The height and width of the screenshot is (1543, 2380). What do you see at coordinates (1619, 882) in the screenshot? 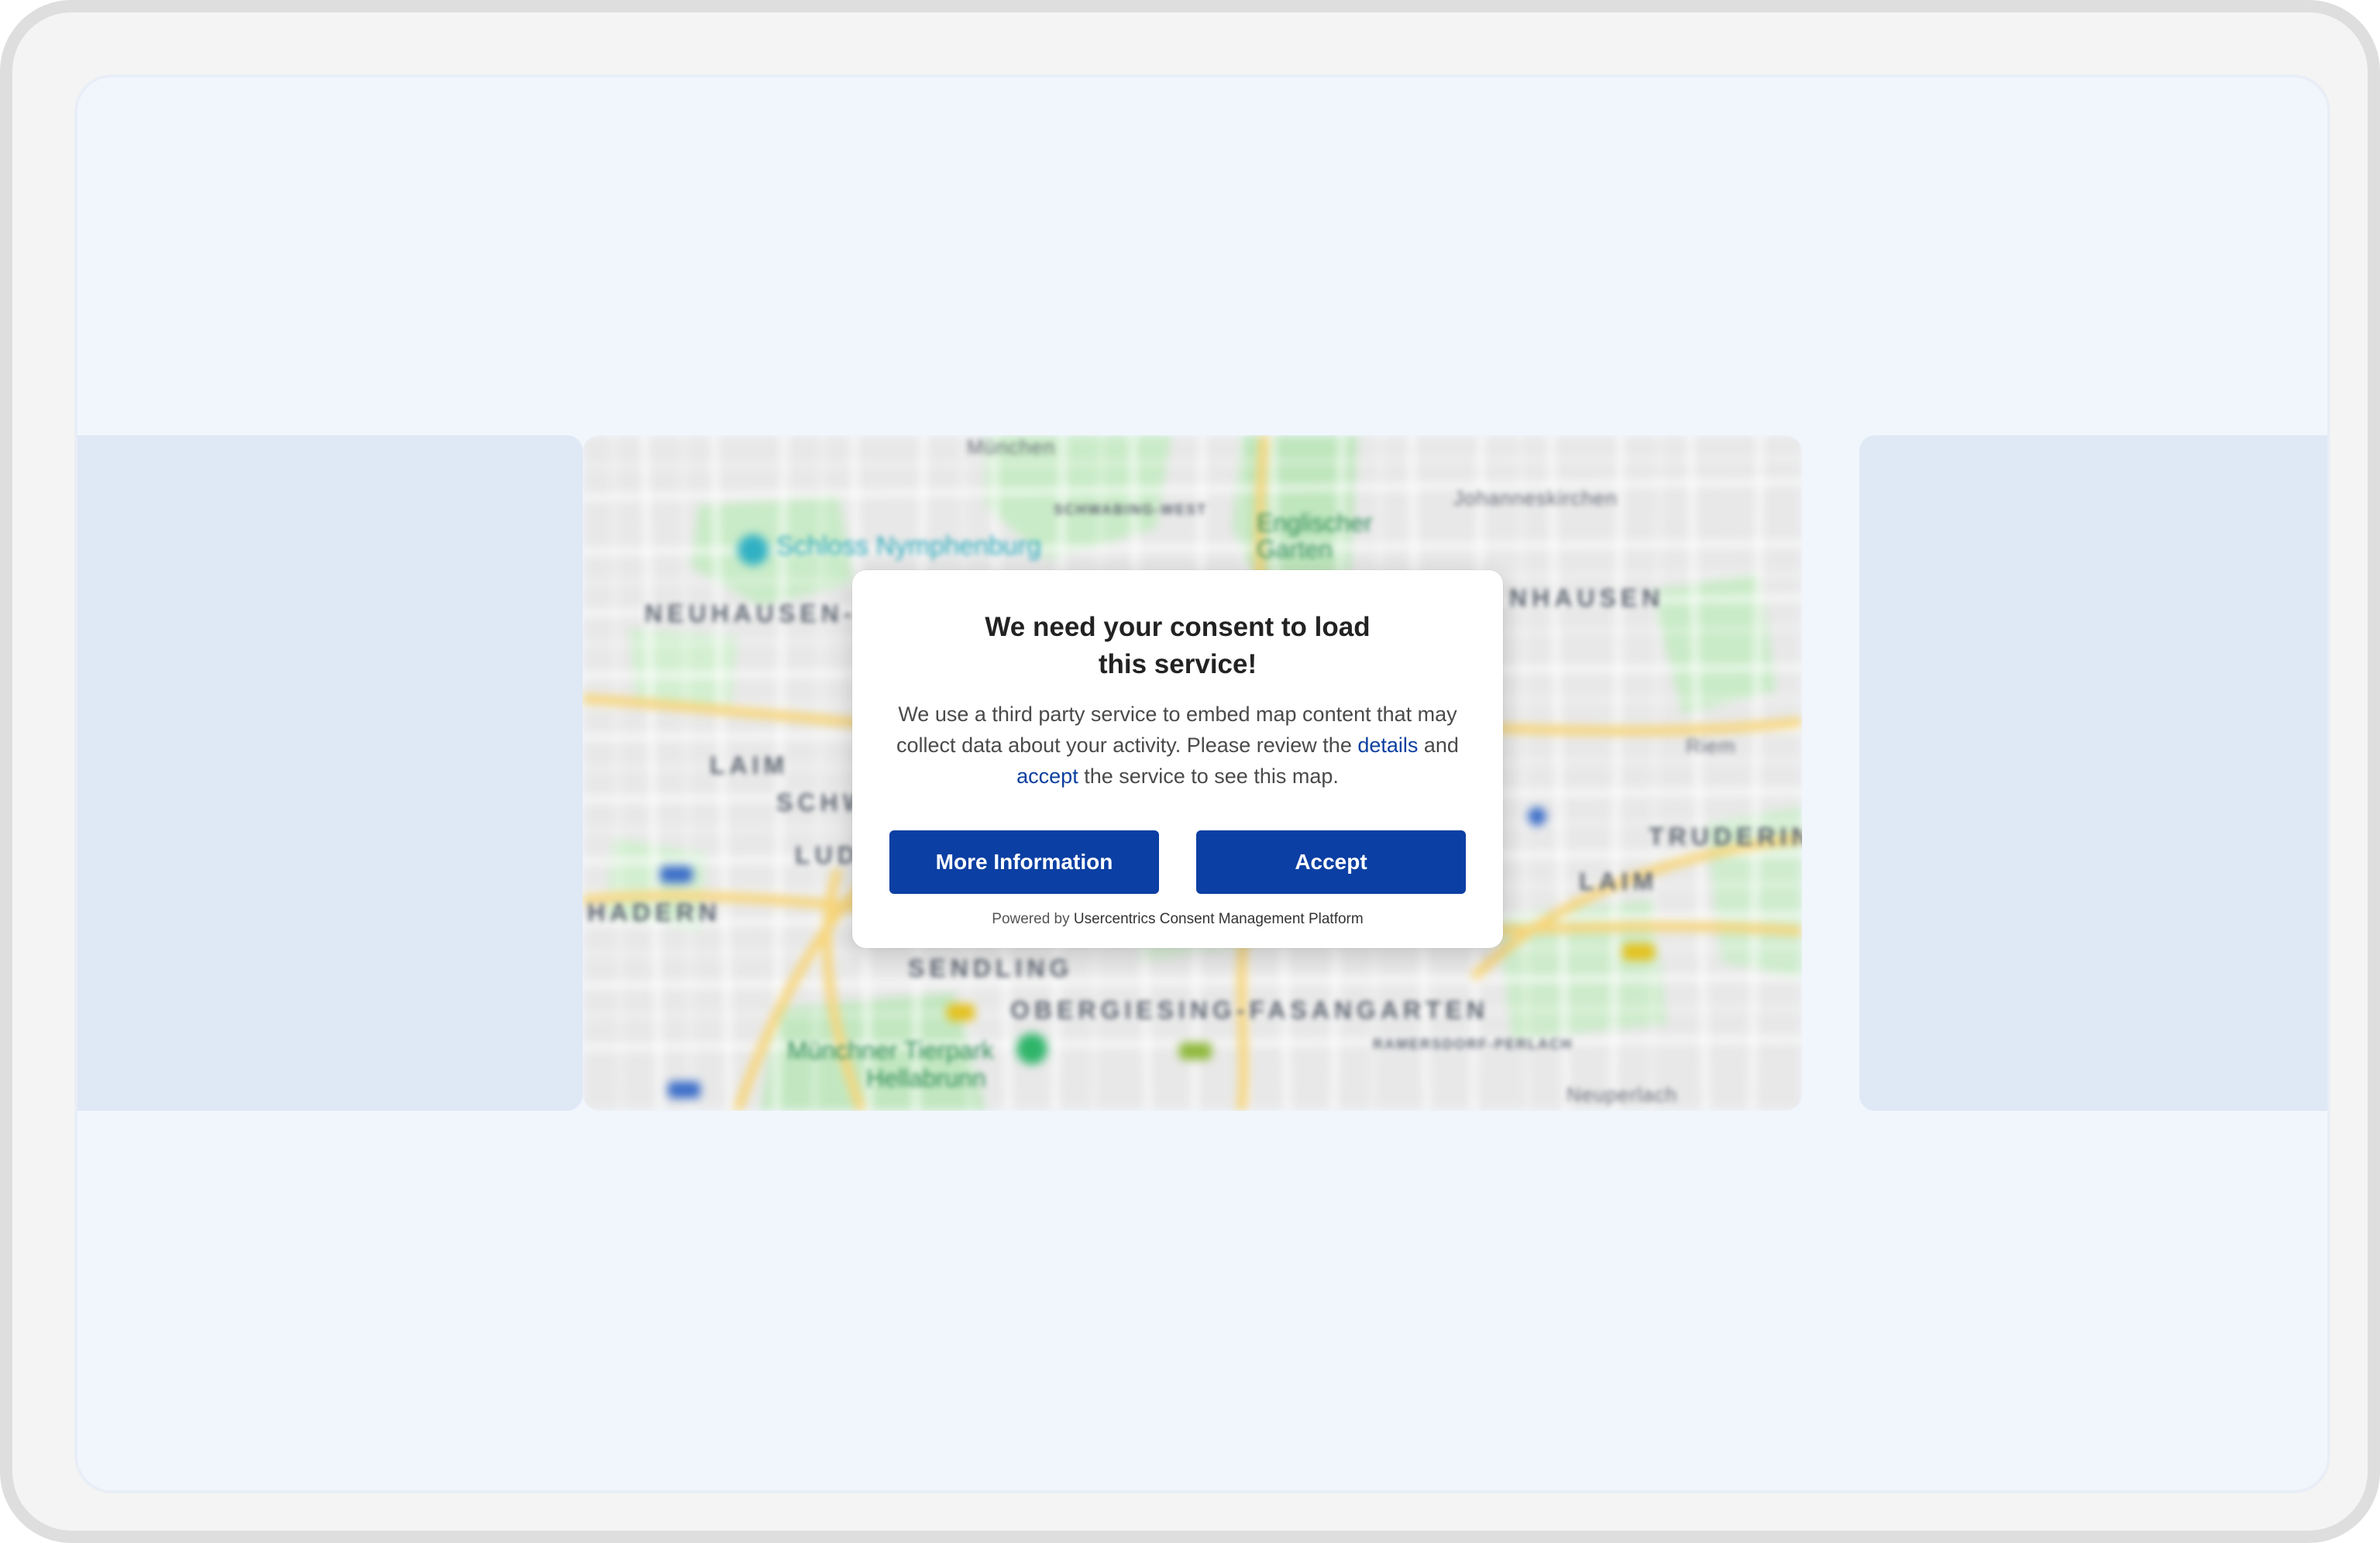
I see `map-label-laim-right: LAIM` at bounding box center [1619, 882].